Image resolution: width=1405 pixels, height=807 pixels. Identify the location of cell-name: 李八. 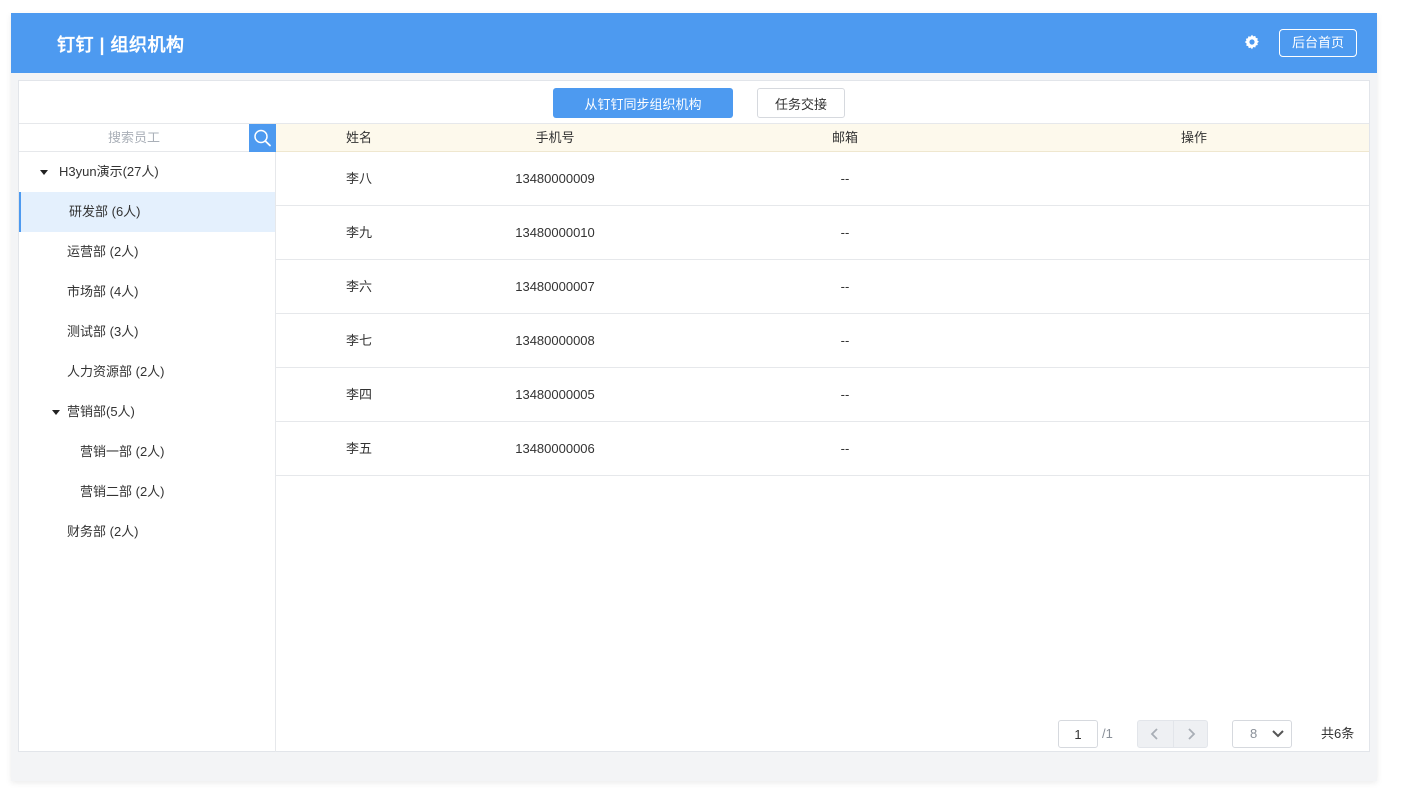
(358, 178).